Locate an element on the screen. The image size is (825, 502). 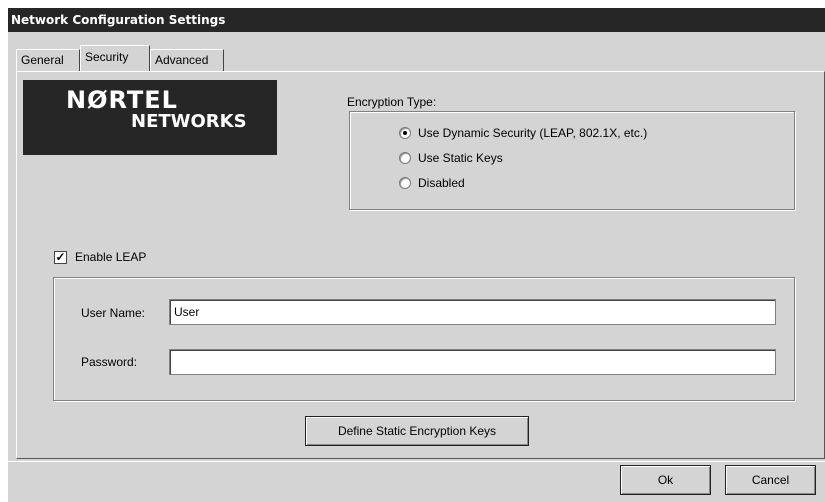
radio-static-keys-label: Use Static Keys is located at coordinates (460, 158).